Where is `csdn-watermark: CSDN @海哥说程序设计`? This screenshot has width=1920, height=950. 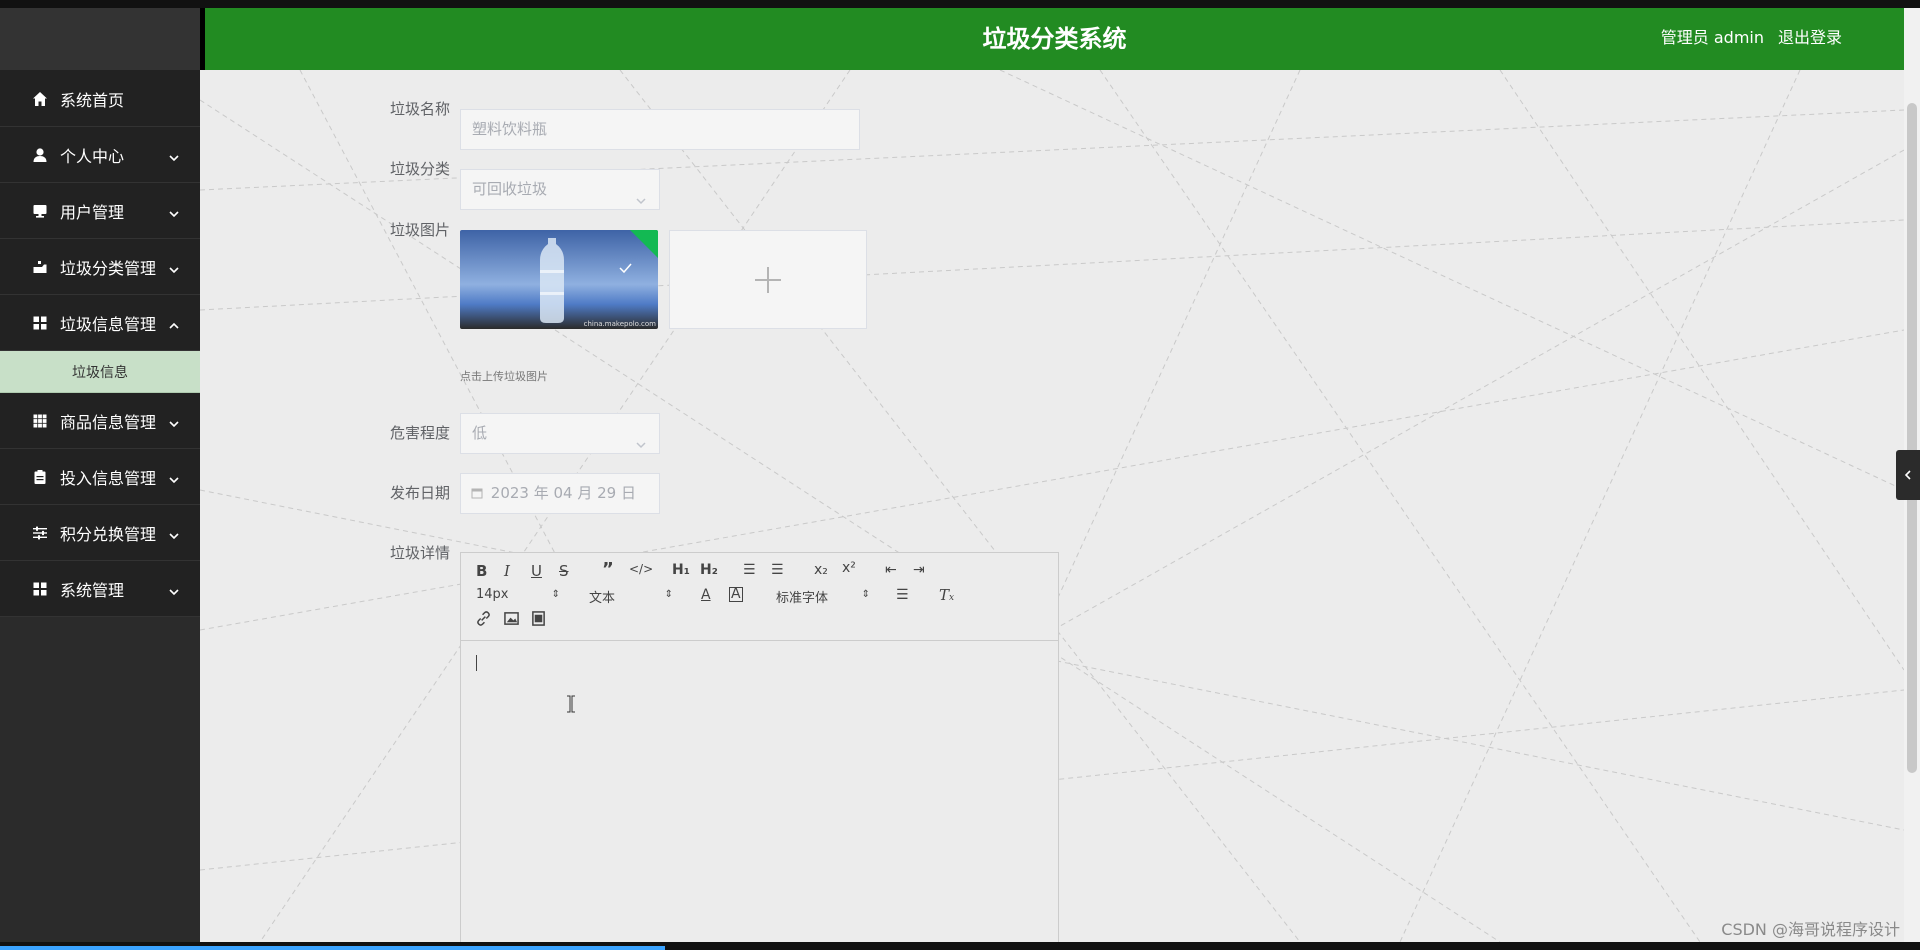 csdn-watermark: CSDN @海哥说程序设计 is located at coordinates (1810, 929).